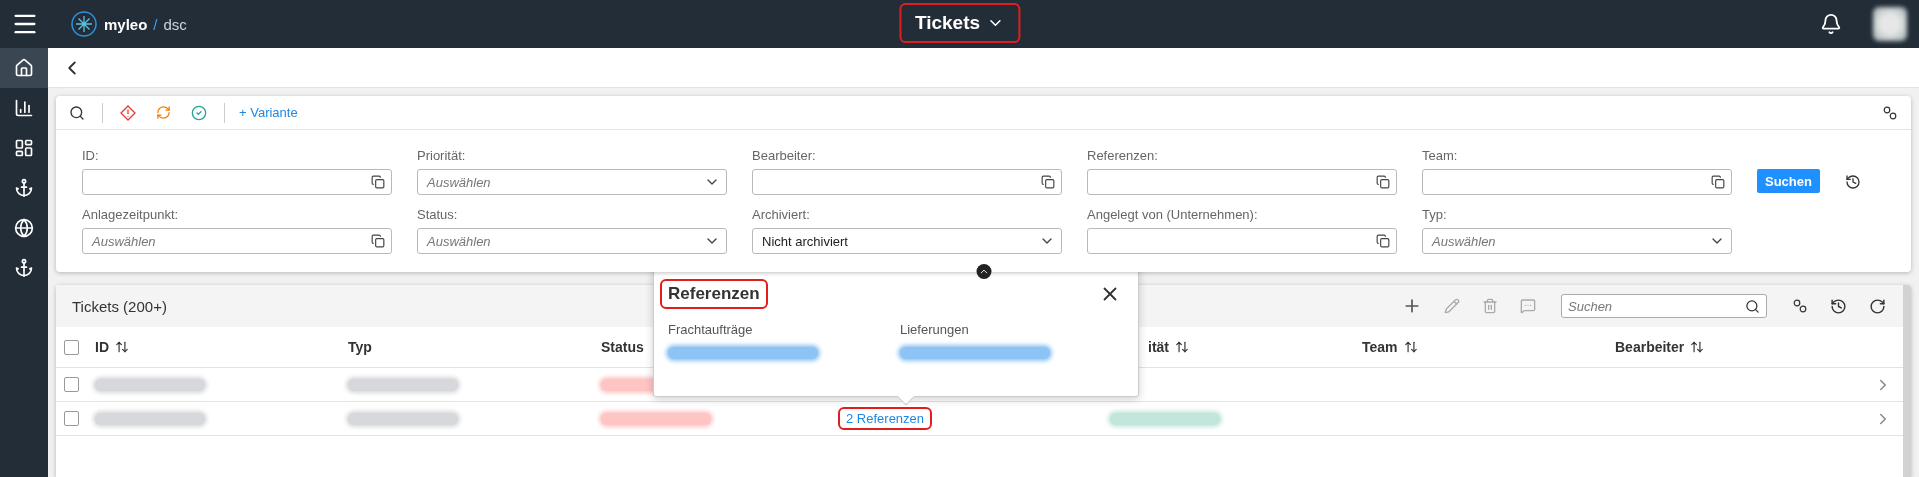 The width and height of the screenshot is (1919, 477). Describe the element at coordinates (784, 155) in the screenshot. I see `field-label: Bearbeiter:` at that location.